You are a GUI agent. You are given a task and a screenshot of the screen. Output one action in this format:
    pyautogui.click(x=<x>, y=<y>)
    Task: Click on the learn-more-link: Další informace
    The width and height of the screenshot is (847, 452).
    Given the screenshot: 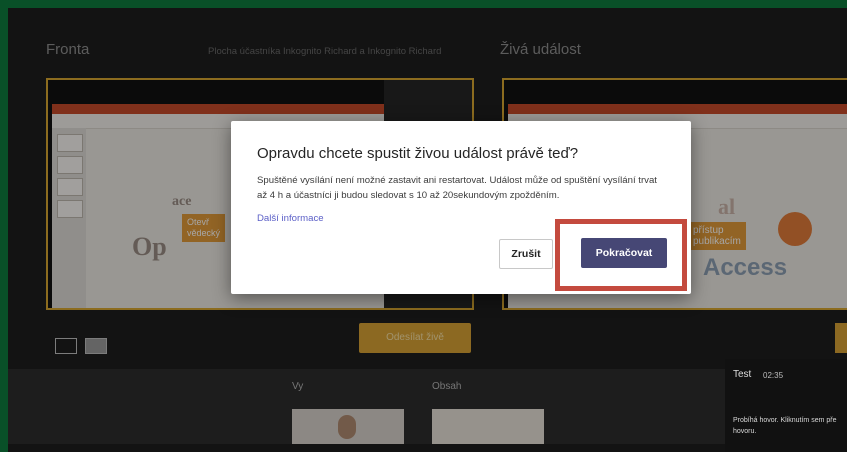 What is the action you would take?
    pyautogui.click(x=290, y=218)
    